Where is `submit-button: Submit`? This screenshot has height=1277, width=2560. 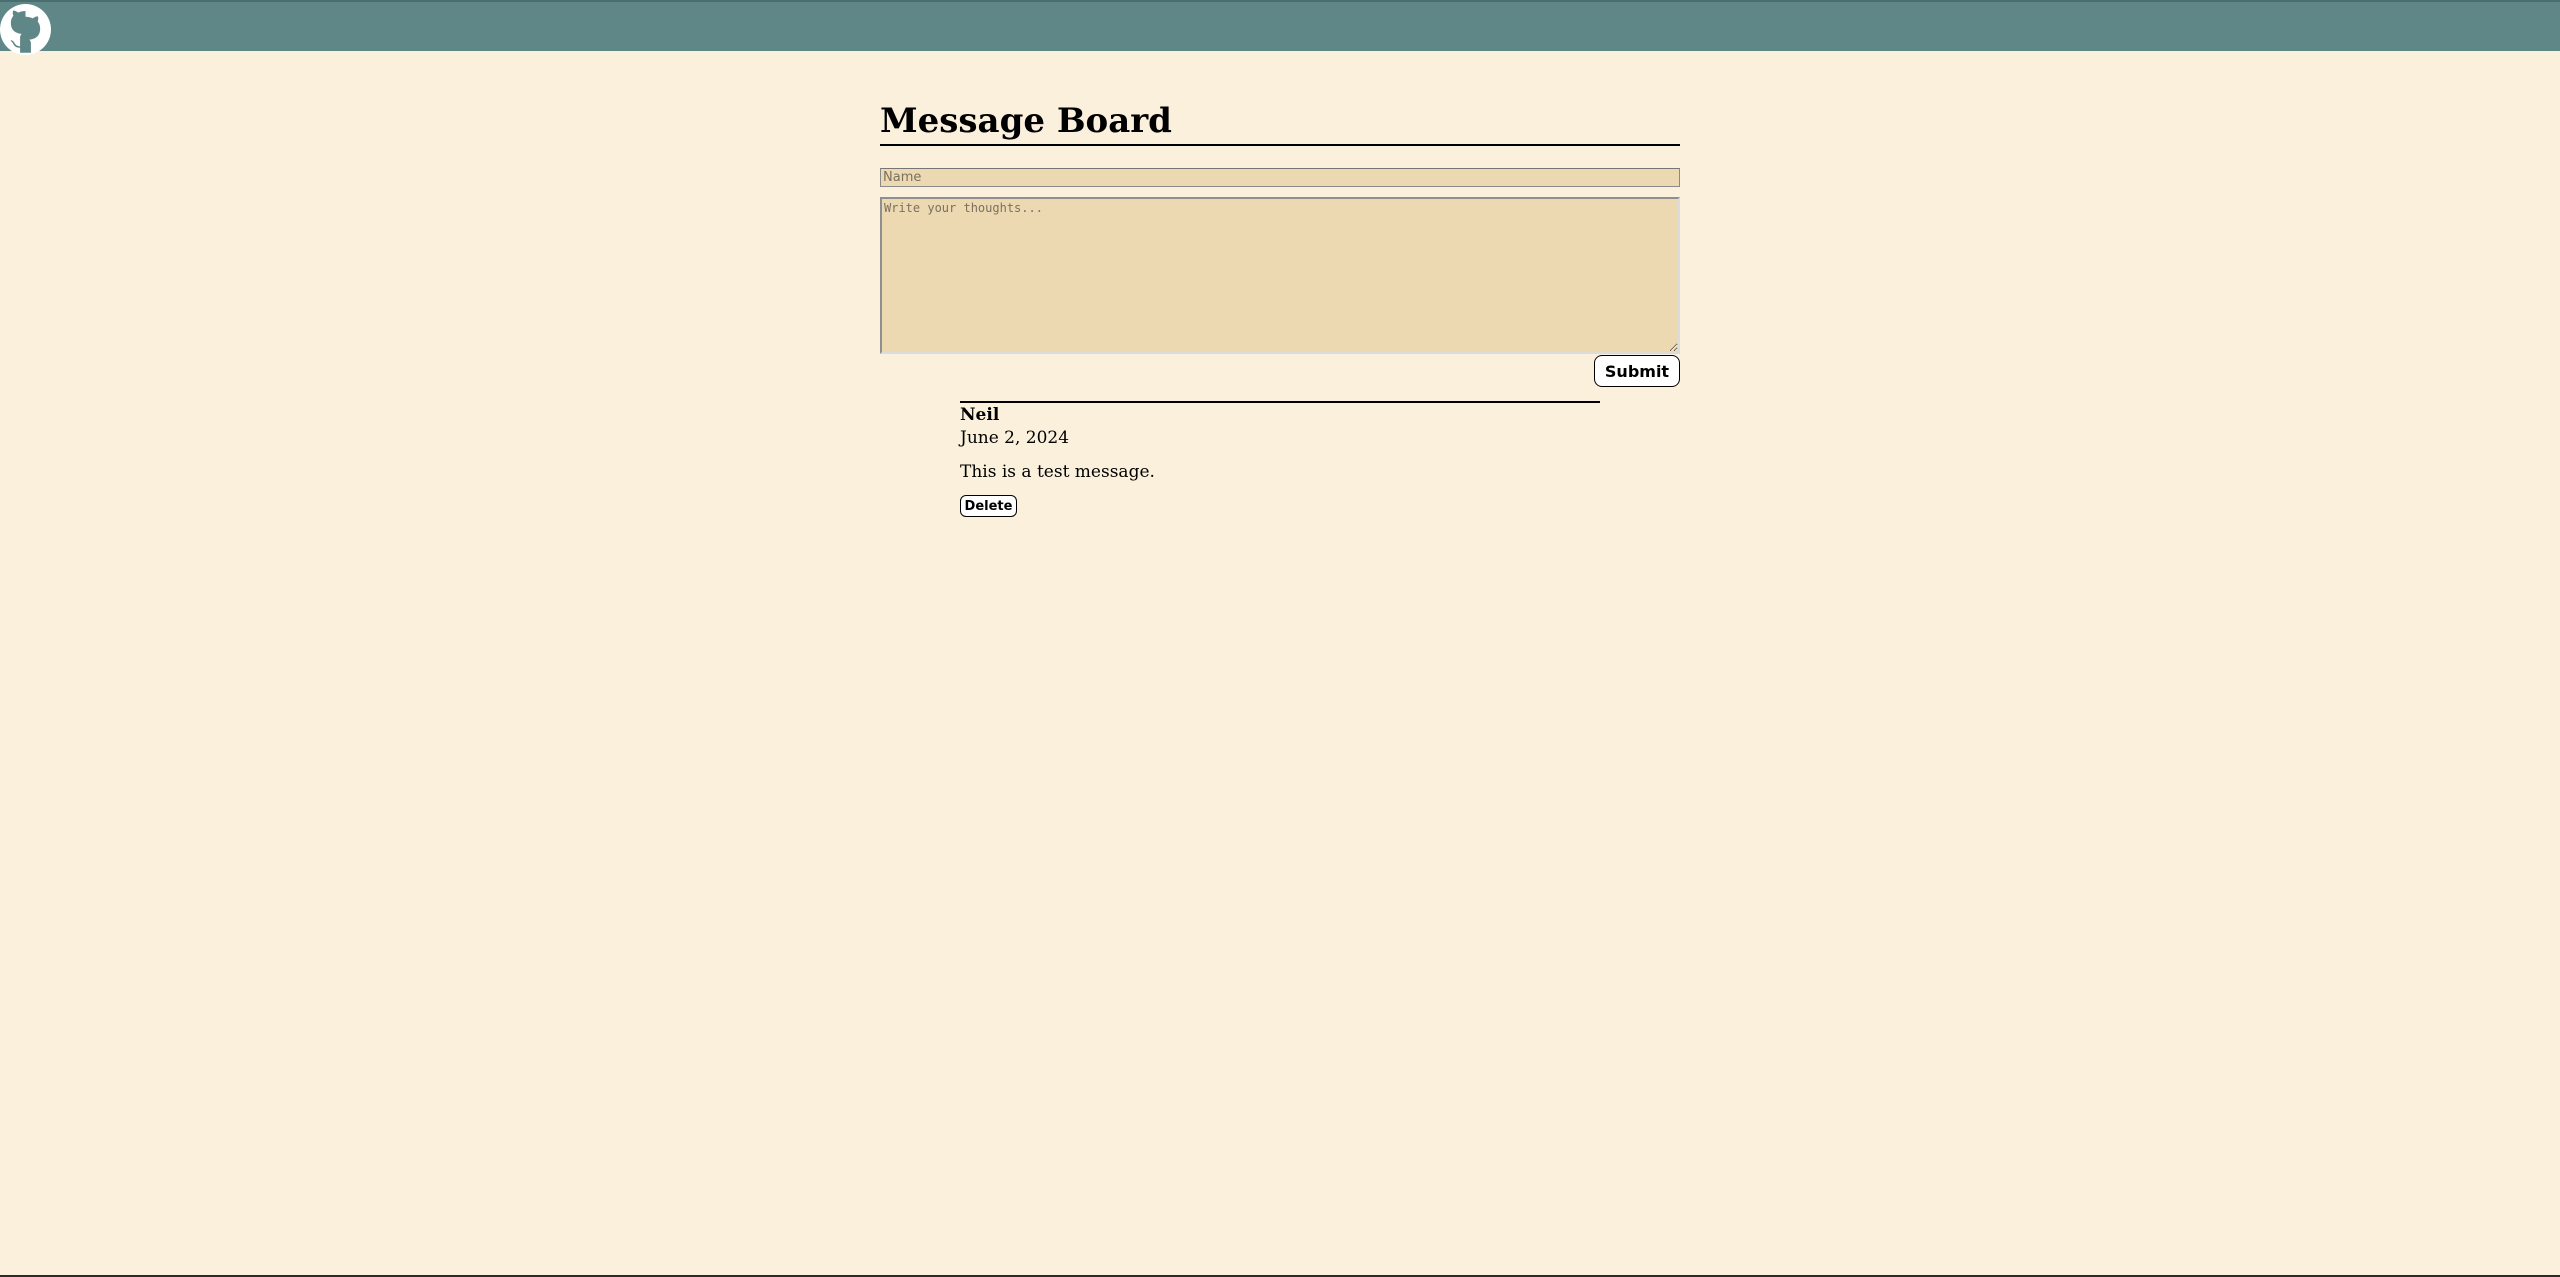
submit-button: Submit is located at coordinates (1637, 371).